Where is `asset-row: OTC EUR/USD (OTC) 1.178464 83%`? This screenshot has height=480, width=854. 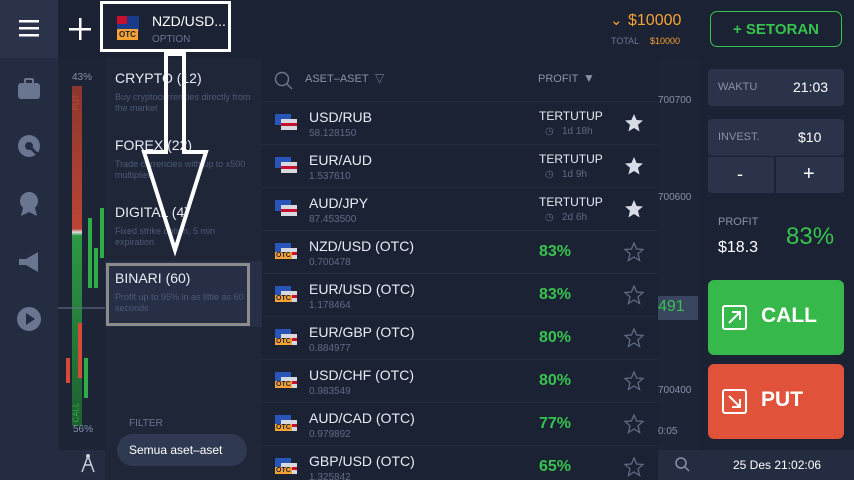 asset-row: OTC EUR/USD (OTC) 1.178464 83% is located at coordinates (460, 295).